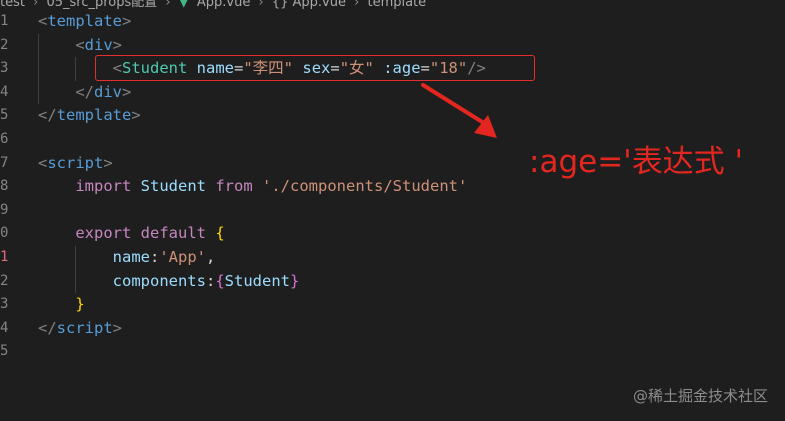 This screenshot has width=785, height=421. Describe the element at coordinates (700, 396) in the screenshot. I see `watermark: @稀土掘金技术社区` at that location.